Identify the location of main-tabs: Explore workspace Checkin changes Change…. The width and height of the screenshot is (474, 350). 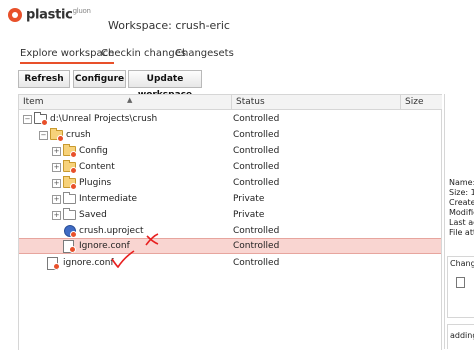
(237, 54).